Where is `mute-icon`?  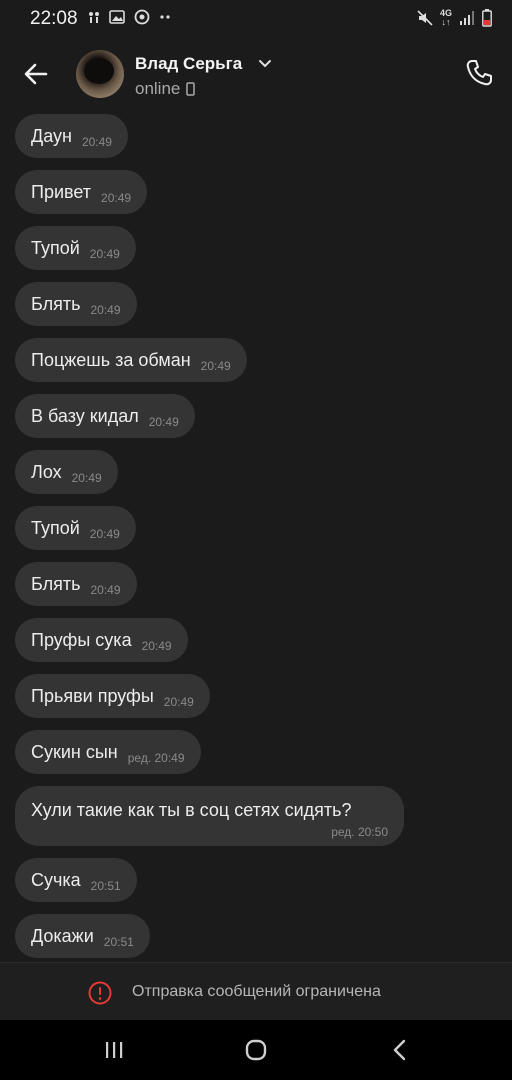 mute-icon is located at coordinates (425, 18).